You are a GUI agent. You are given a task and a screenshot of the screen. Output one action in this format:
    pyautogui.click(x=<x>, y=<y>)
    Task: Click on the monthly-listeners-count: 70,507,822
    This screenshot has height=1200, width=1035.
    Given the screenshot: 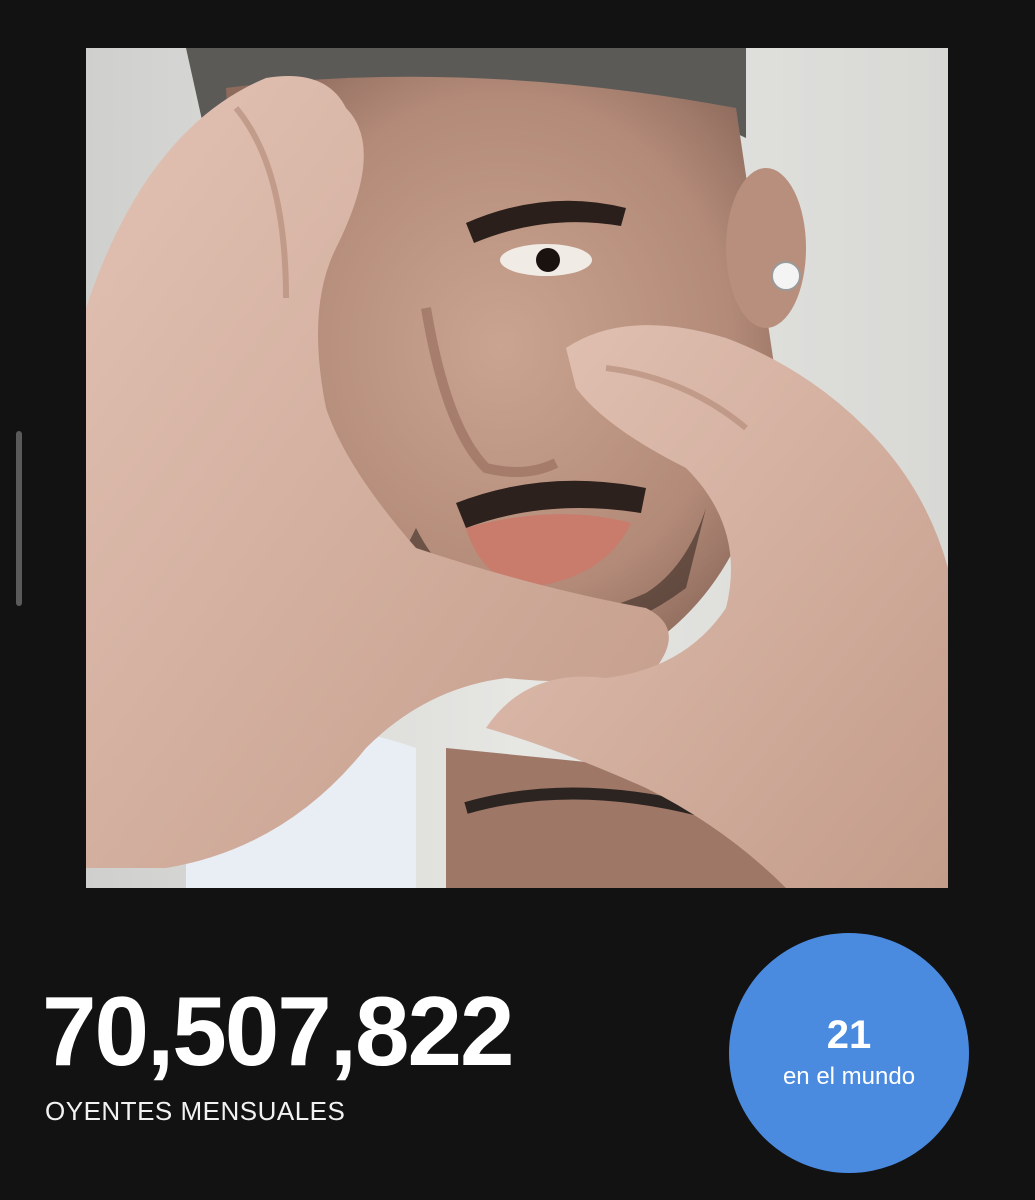 What is the action you would take?
    pyautogui.click(x=278, y=1031)
    